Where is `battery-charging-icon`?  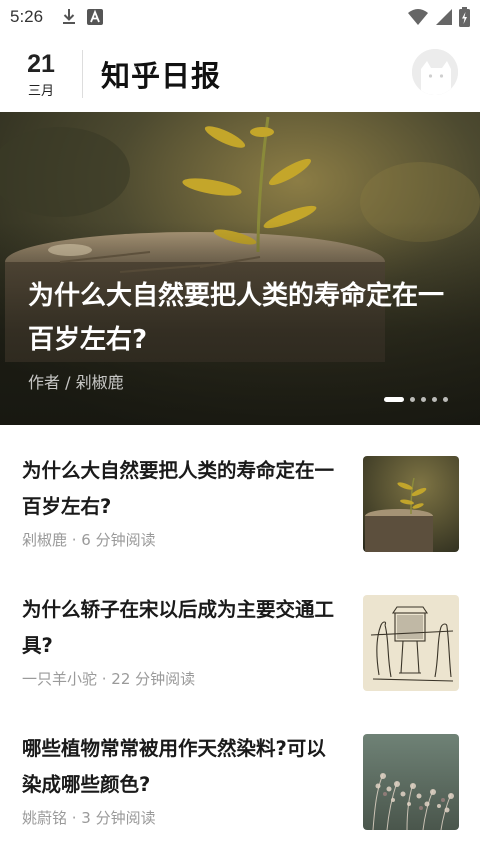 battery-charging-icon is located at coordinates (464, 17).